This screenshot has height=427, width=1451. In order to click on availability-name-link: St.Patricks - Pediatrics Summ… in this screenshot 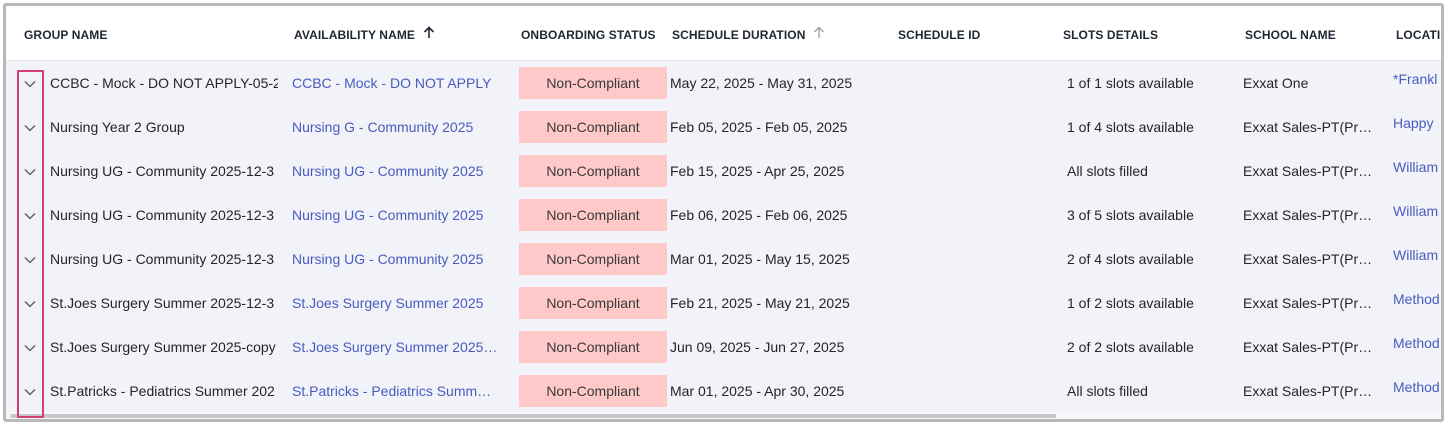, I will do `click(398, 391)`.